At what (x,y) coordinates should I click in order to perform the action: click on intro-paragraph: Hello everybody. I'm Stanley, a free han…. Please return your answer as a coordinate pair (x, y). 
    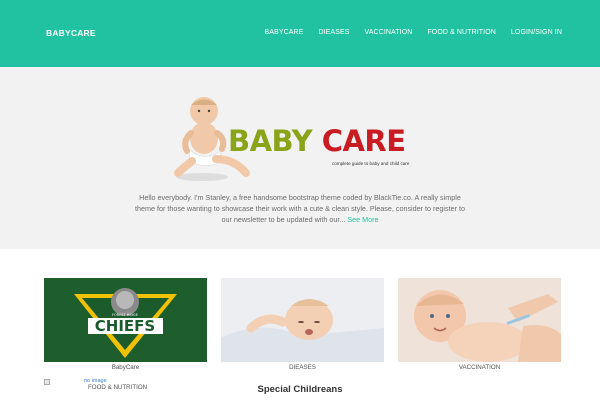
    Looking at the image, I should click on (300, 208).